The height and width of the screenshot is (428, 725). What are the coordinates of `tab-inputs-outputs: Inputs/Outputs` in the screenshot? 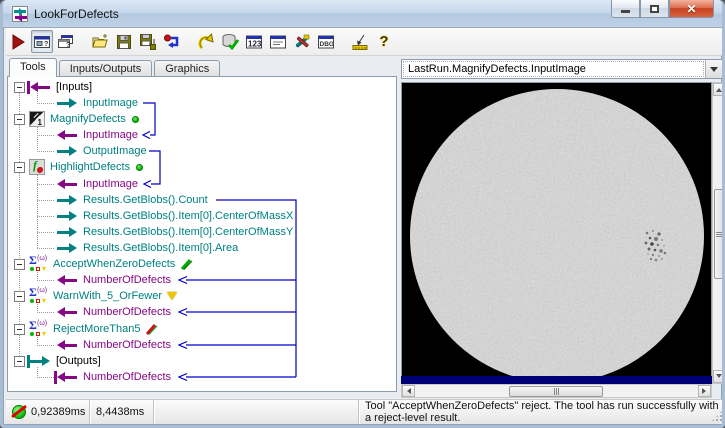 It's located at (105, 68).